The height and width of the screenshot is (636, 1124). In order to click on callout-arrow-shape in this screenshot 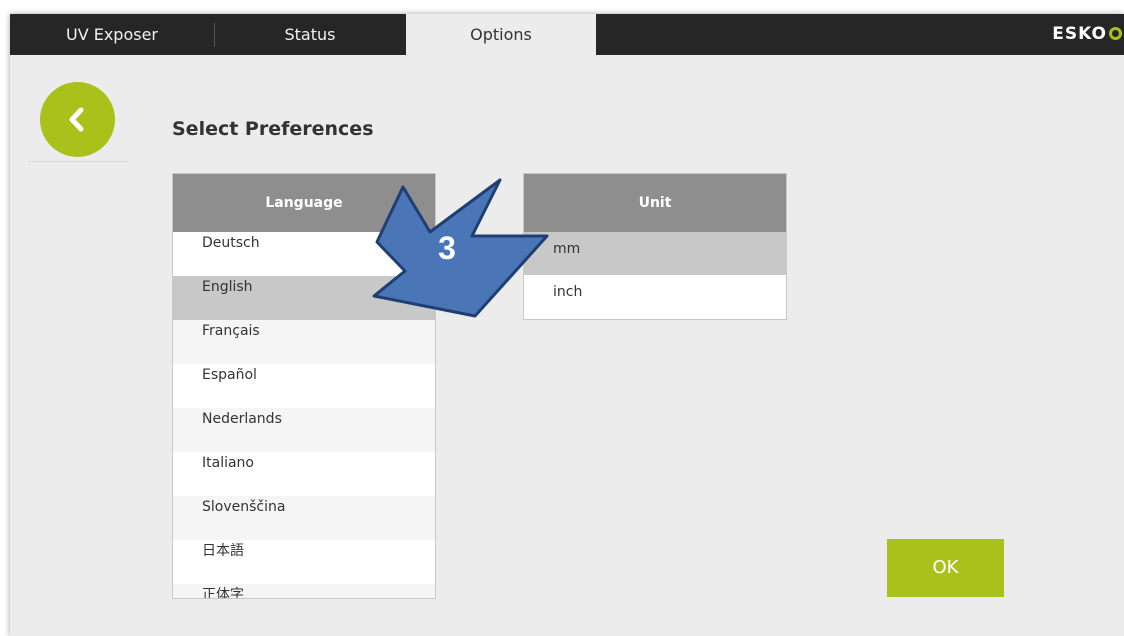, I will do `click(460, 248)`.